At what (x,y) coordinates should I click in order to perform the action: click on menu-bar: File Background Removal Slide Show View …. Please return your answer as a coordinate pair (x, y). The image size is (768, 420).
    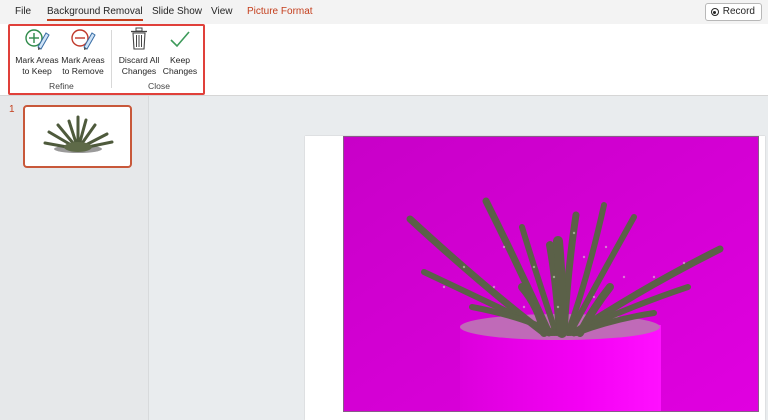
    Looking at the image, I should click on (384, 12).